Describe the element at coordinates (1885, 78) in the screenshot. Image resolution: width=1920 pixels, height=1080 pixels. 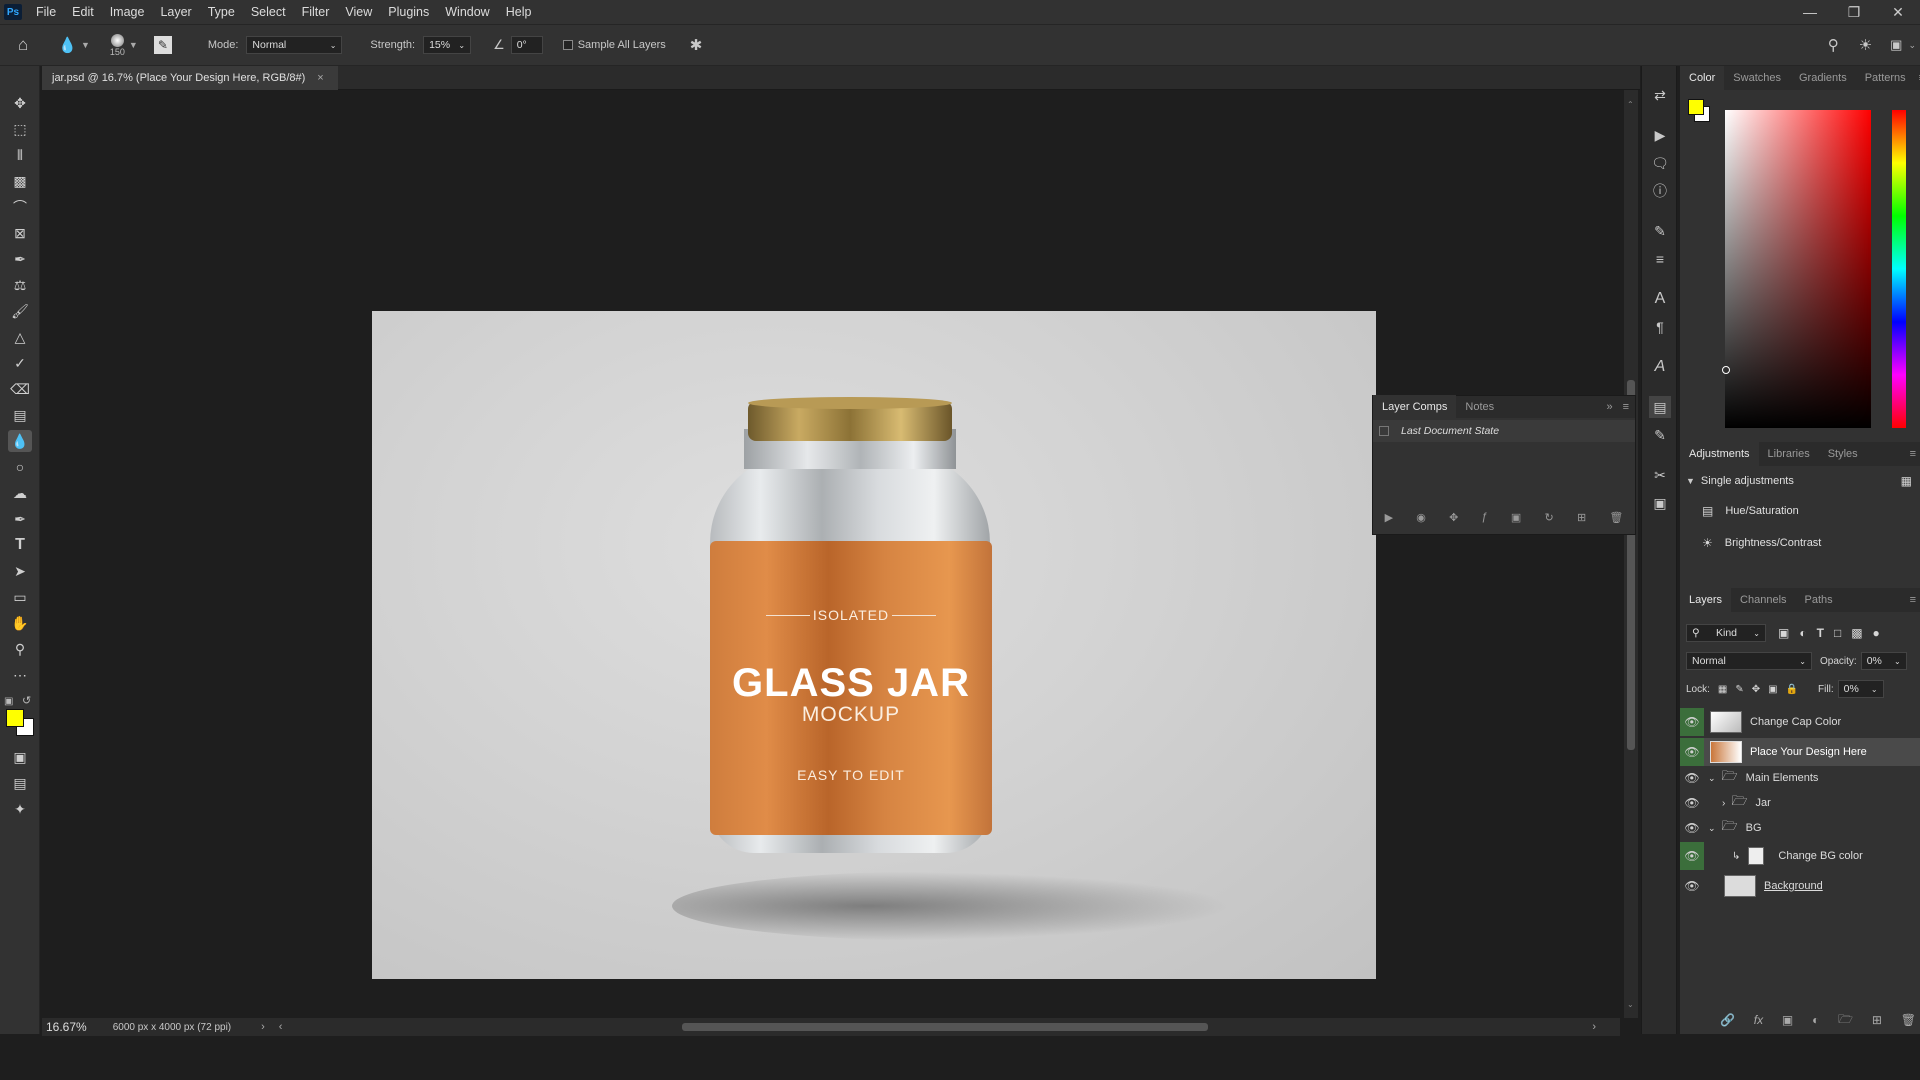
I see `tab-patterns: Patterns` at that location.